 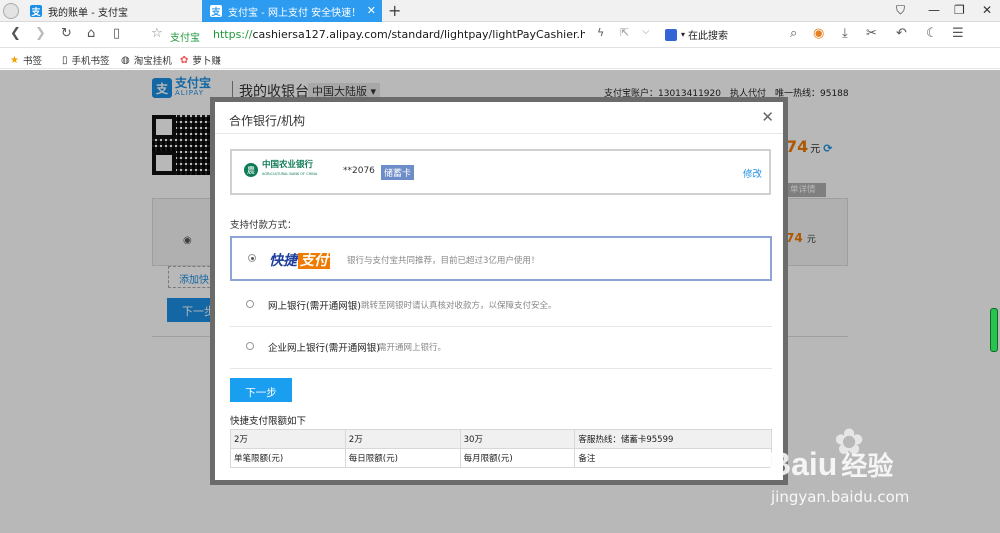 I want to click on reload-icon: ↻, so click(x=66, y=33).